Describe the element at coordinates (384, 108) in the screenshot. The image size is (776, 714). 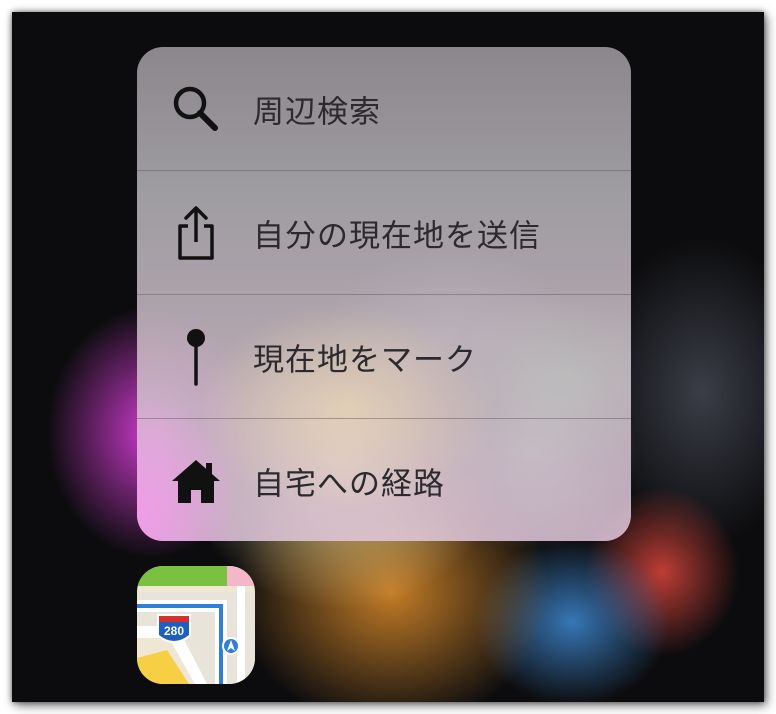
I see `menu-item-nearby-search: 周辺検索` at that location.